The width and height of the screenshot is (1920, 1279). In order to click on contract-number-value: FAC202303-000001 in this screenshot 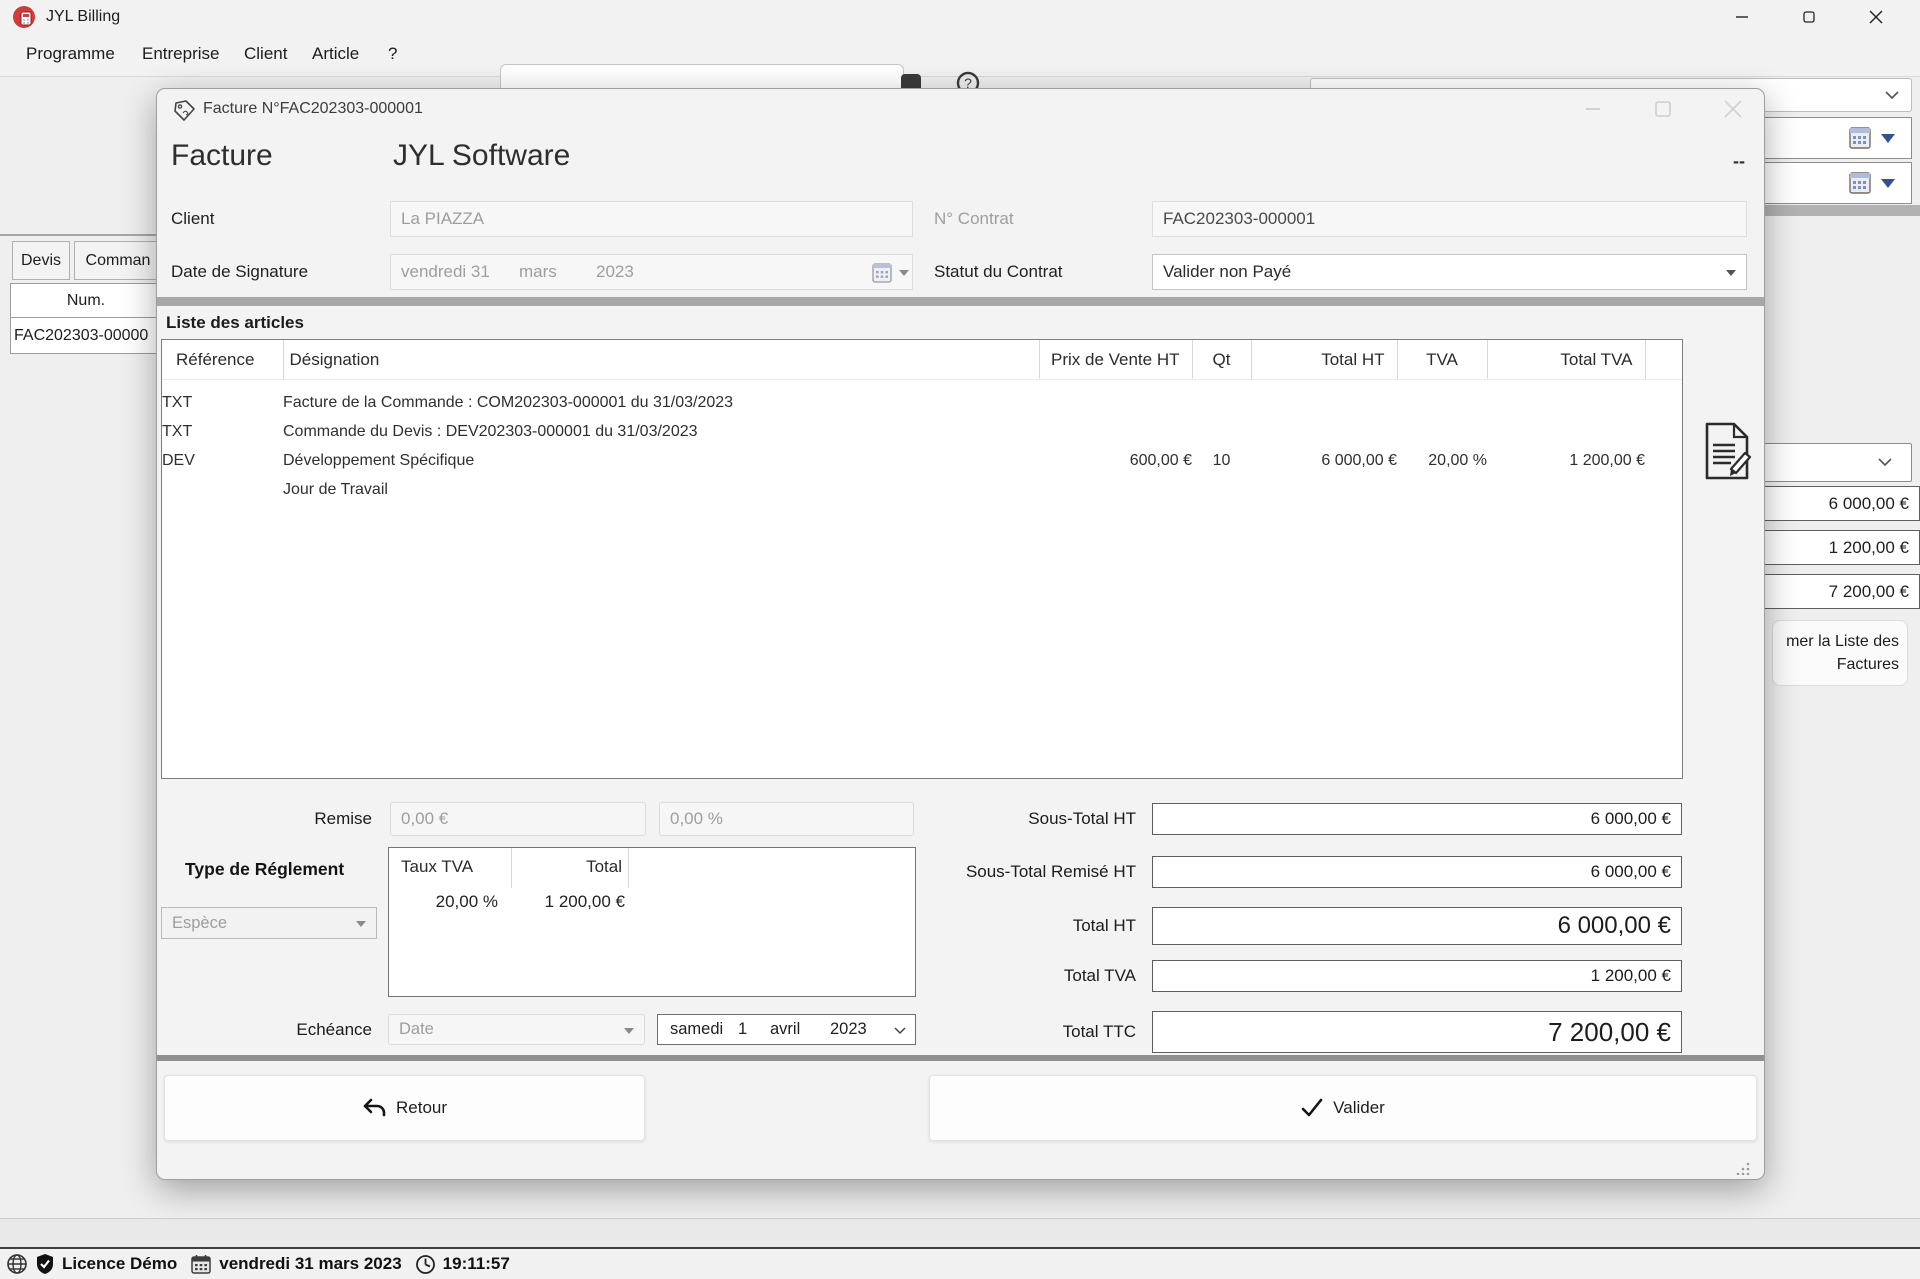, I will do `click(1239, 218)`.